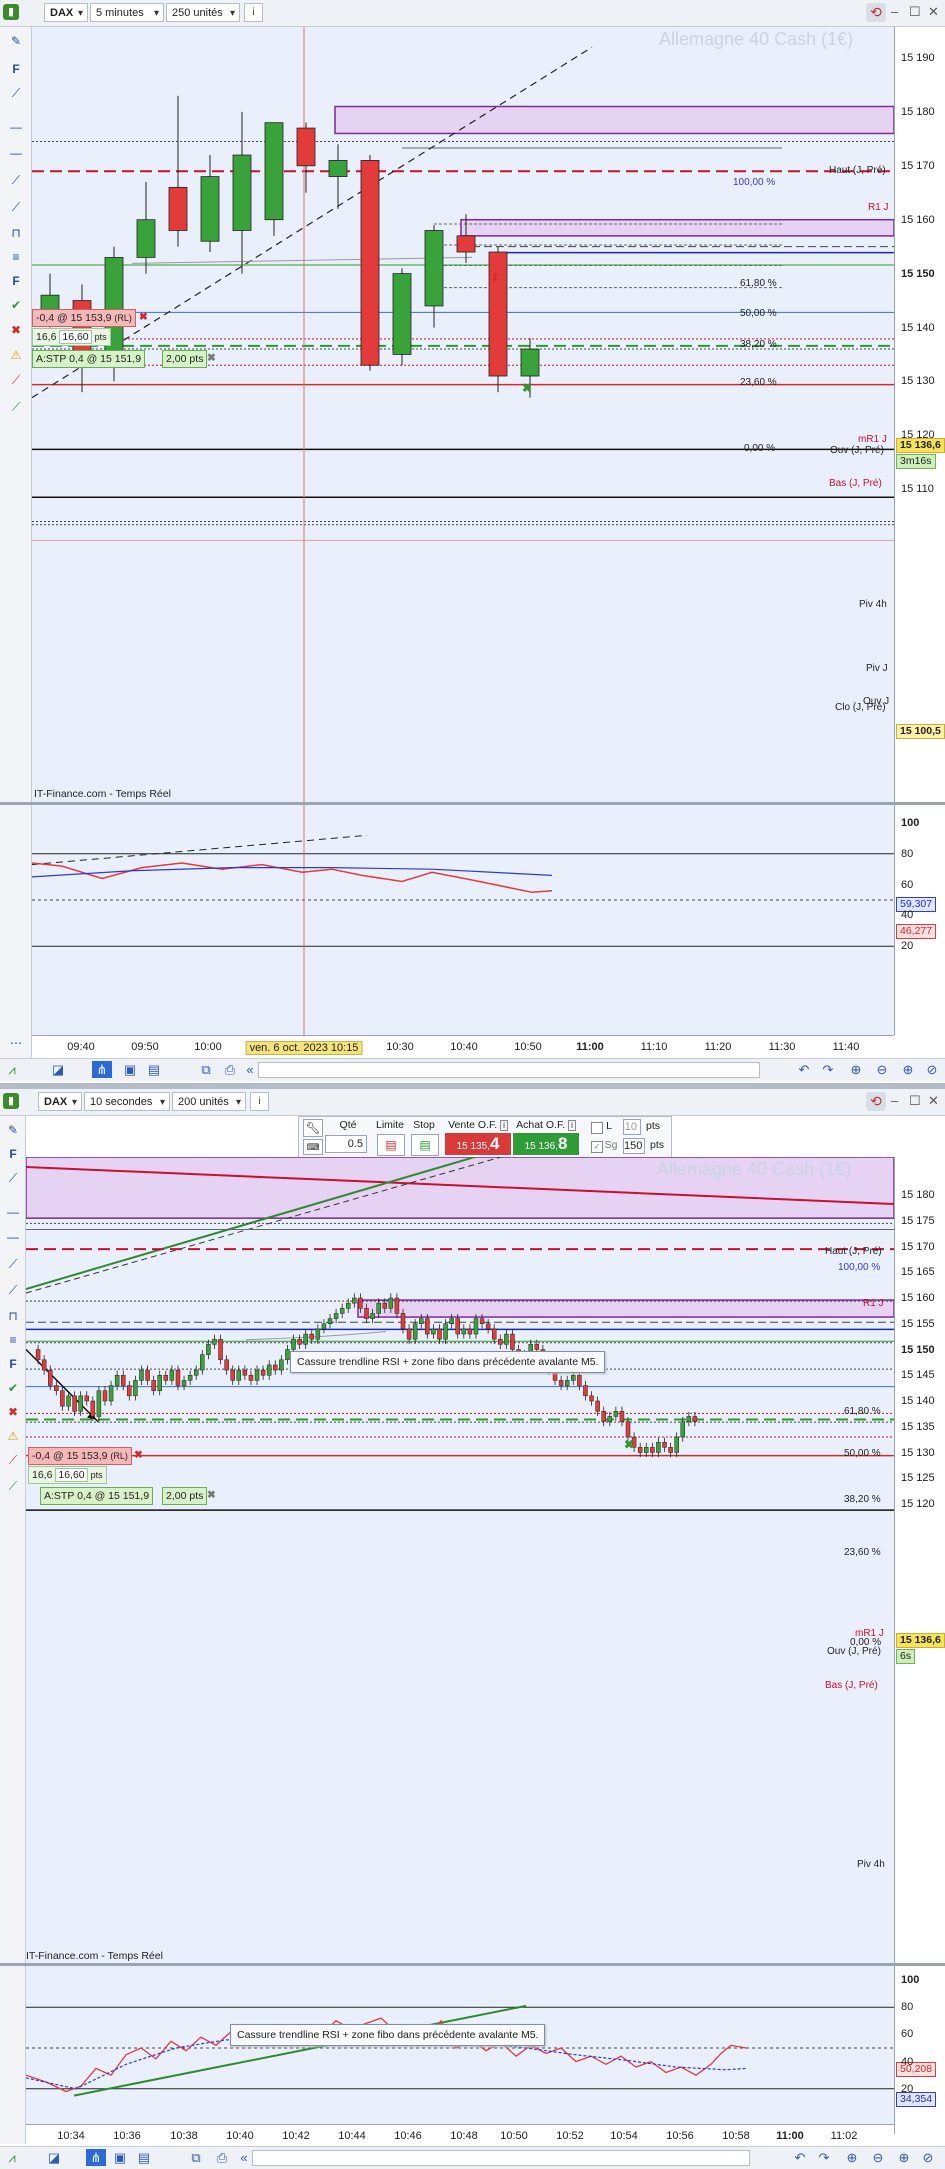 This screenshot has height=2169, width=945. I want to click on stop-checkbox: ✓, so click(597, 1147).